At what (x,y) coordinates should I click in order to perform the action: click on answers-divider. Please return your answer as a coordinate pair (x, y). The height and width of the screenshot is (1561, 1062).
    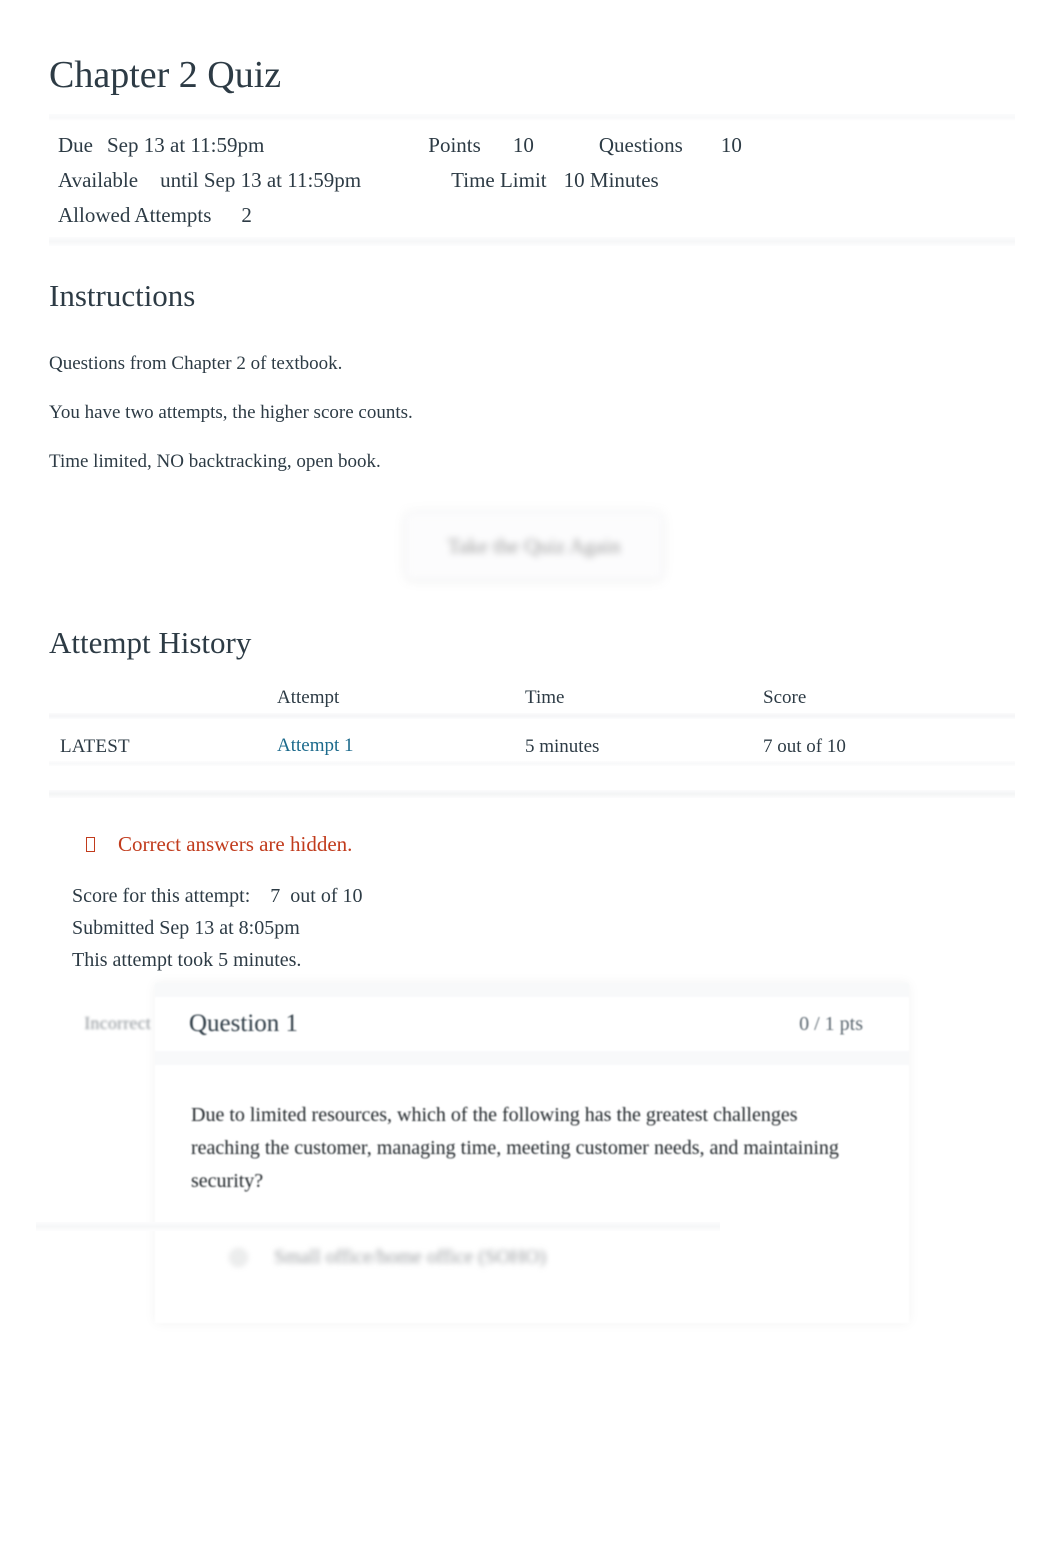
    Looking at the image, I should click on (378, 1226).